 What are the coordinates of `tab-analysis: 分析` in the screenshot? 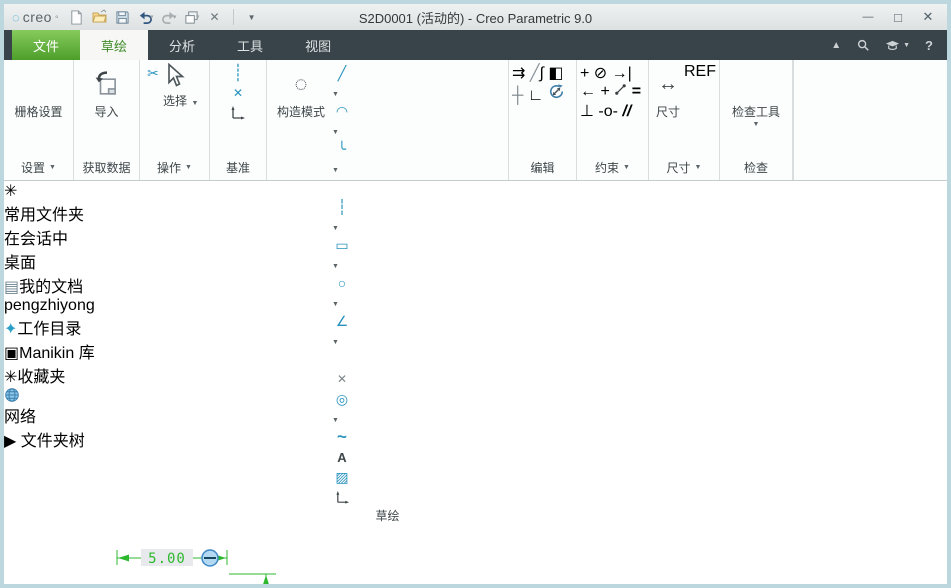 It's located at (182, 45).